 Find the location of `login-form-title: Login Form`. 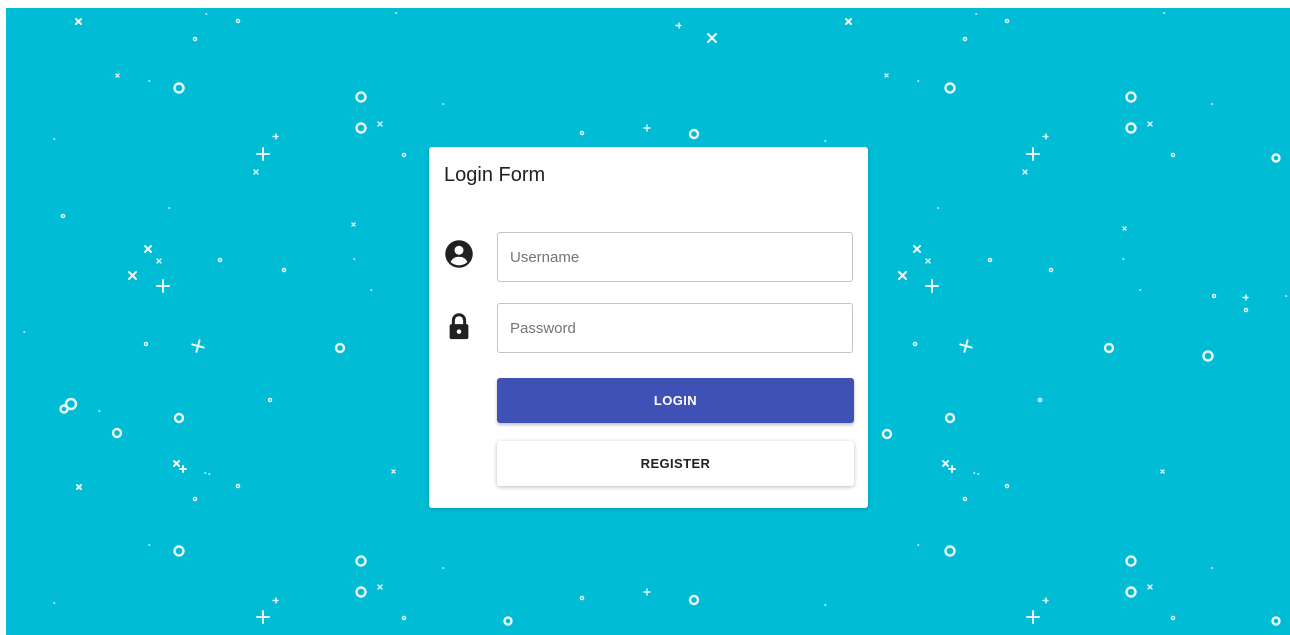

login-form-title: Login Form is located at coordinates (495, 175).